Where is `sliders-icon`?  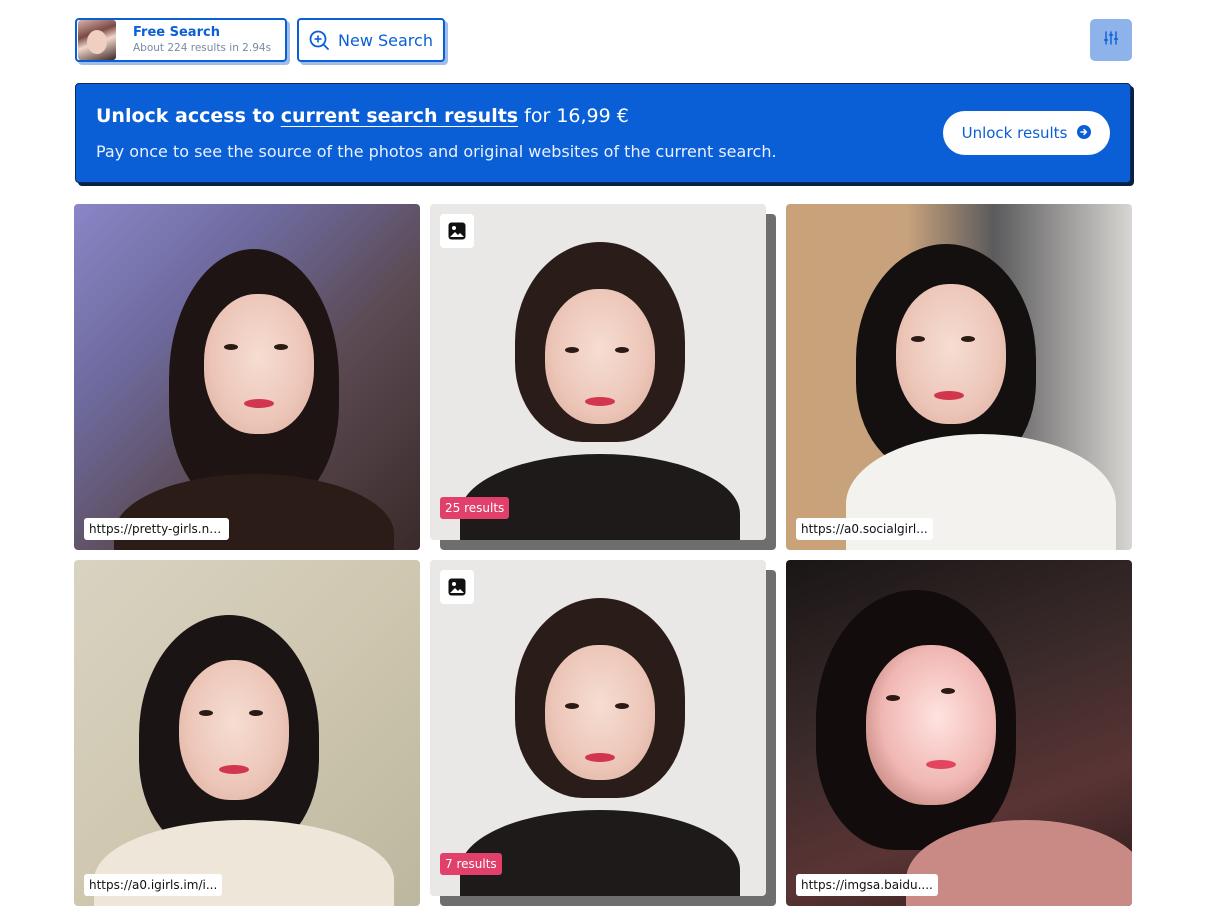 sliders-icon is located at coordinates (1111, 40).